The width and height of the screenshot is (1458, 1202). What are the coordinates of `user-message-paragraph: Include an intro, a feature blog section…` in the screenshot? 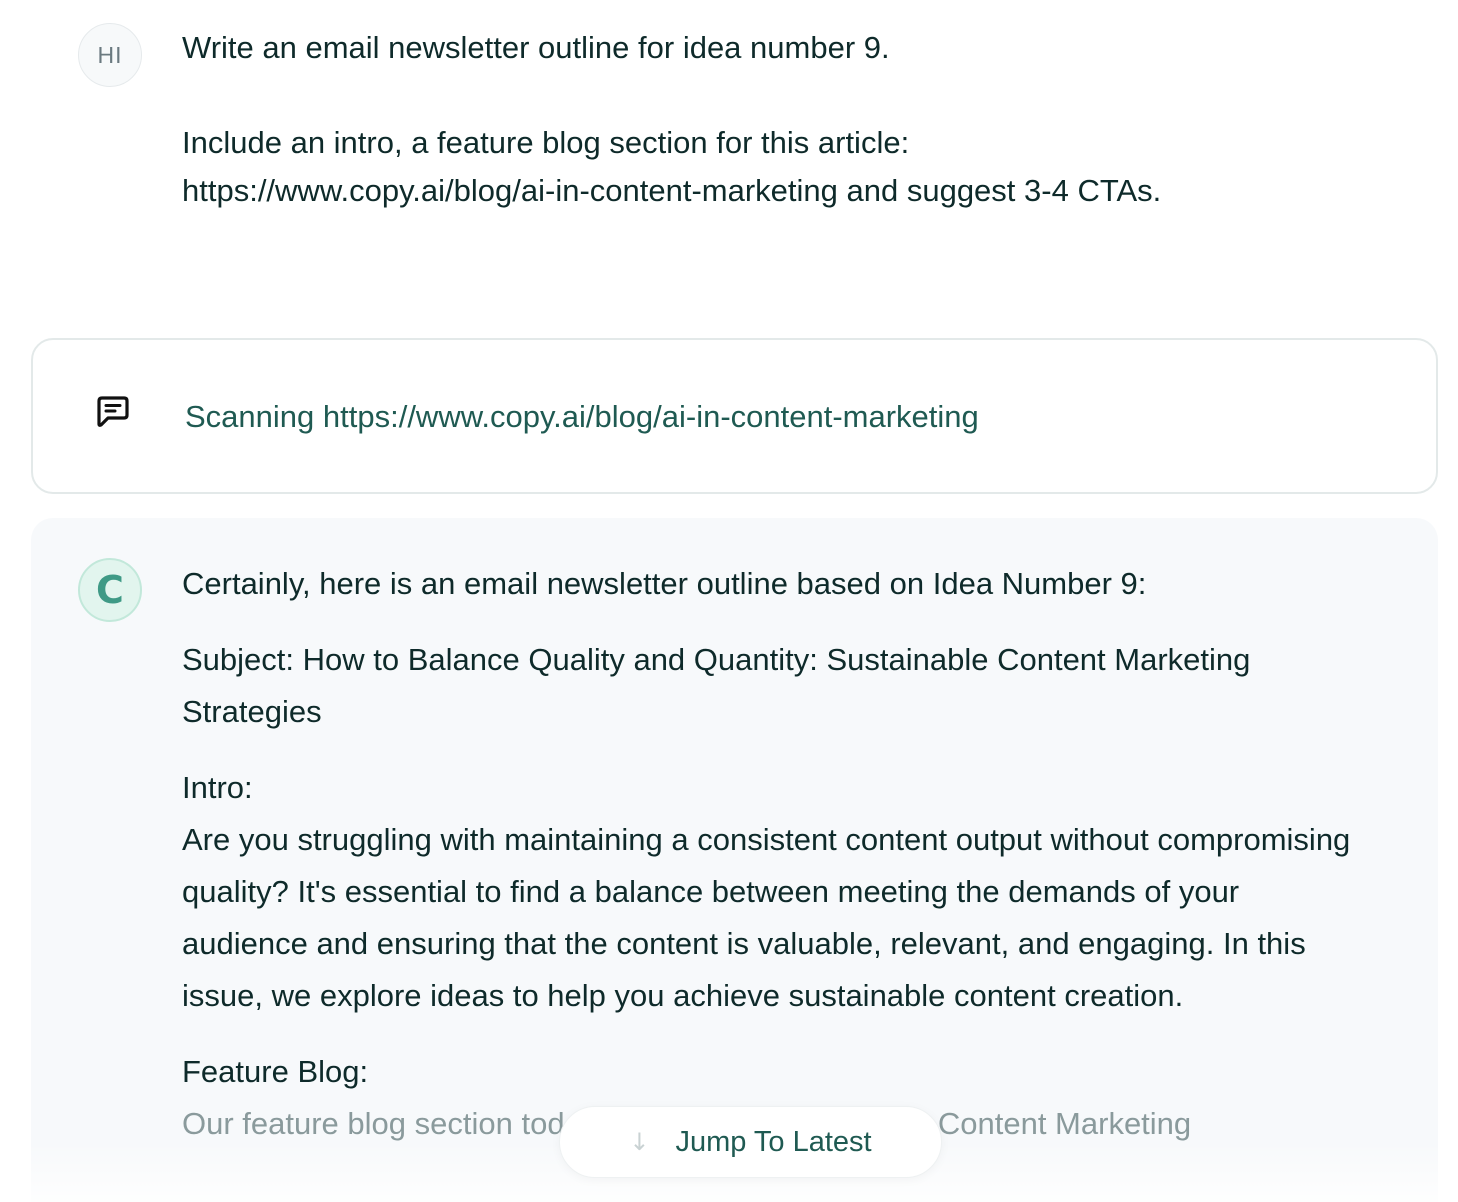 It's located at (672, 166).